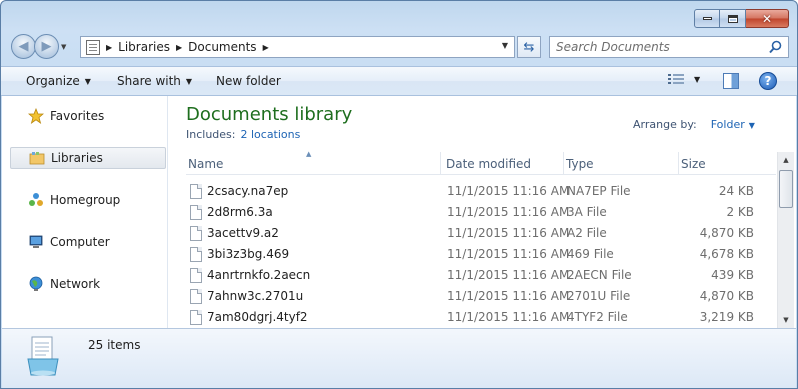 This screenshot has height=389, width=798. I want to click on sidebar-item-network: Network, so click(88, 284).